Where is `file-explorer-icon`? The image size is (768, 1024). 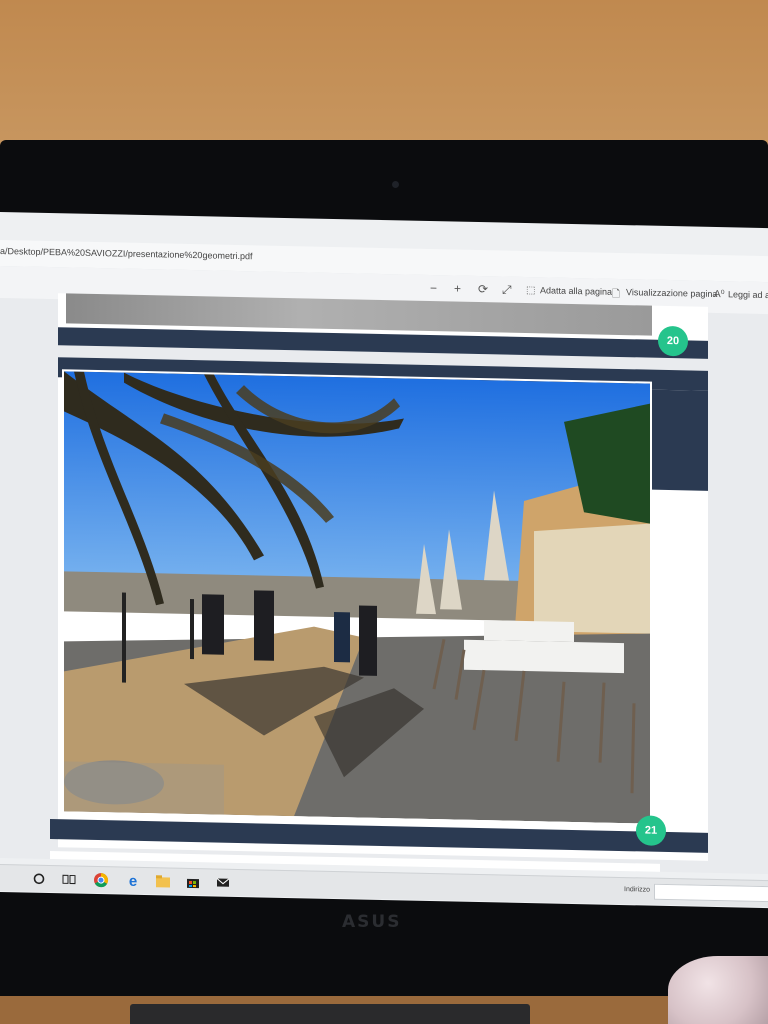 file-explorer-icon is located at coordinates (163, 881).